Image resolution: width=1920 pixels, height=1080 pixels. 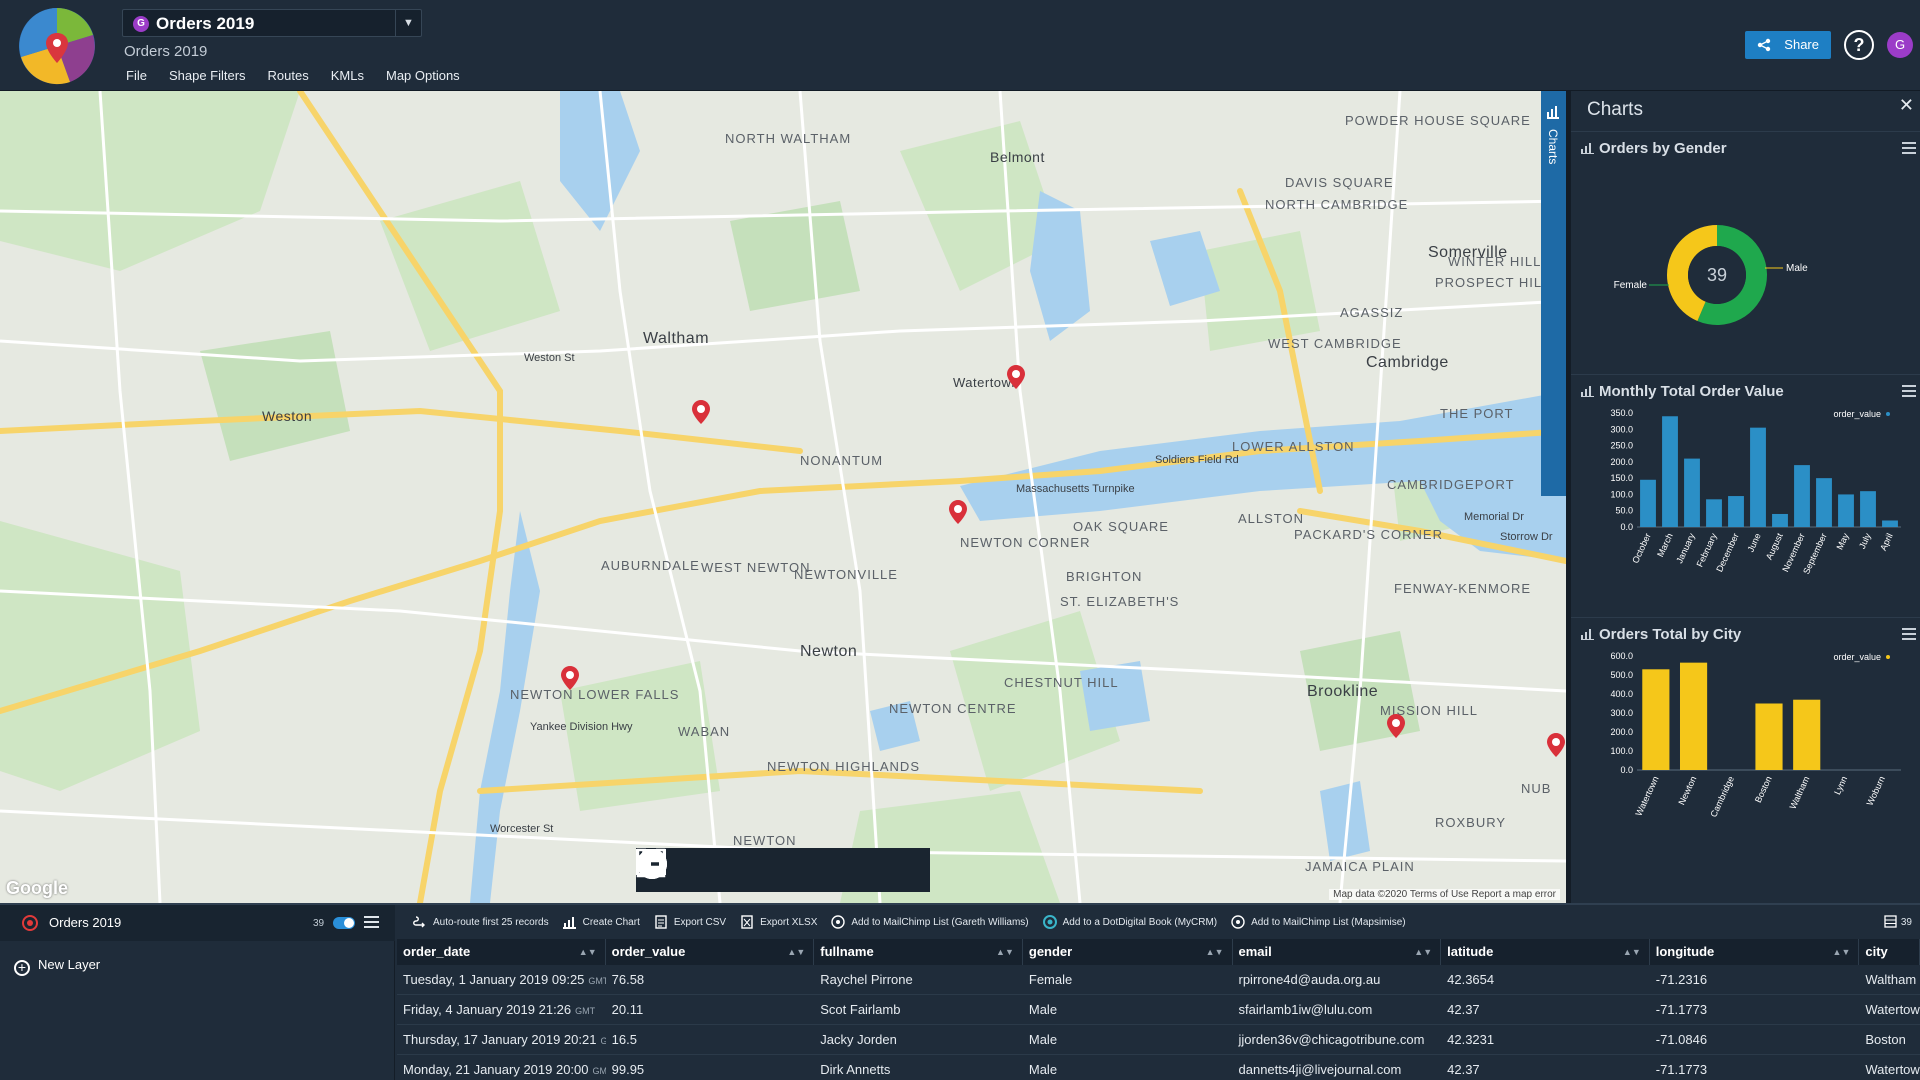 I want to click on map-label: Waltham, so click(x=676, y=338).